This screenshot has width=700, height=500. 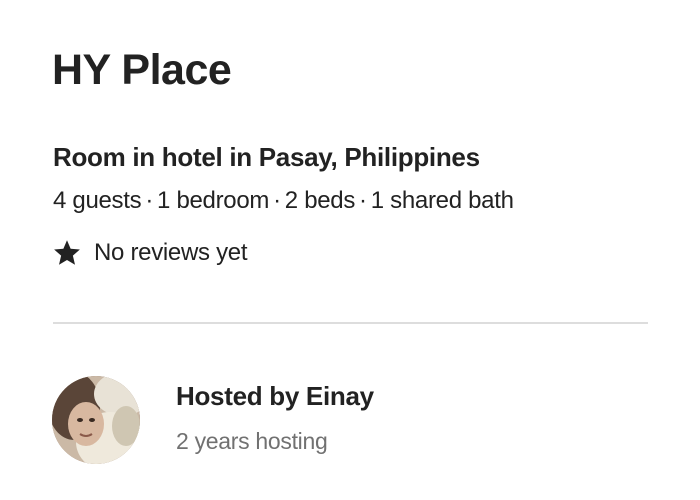 What do you see at coordinates (320, 200) in the screenshot?
I see `beds-count: 2 beds` at bounding box center [320, 200].